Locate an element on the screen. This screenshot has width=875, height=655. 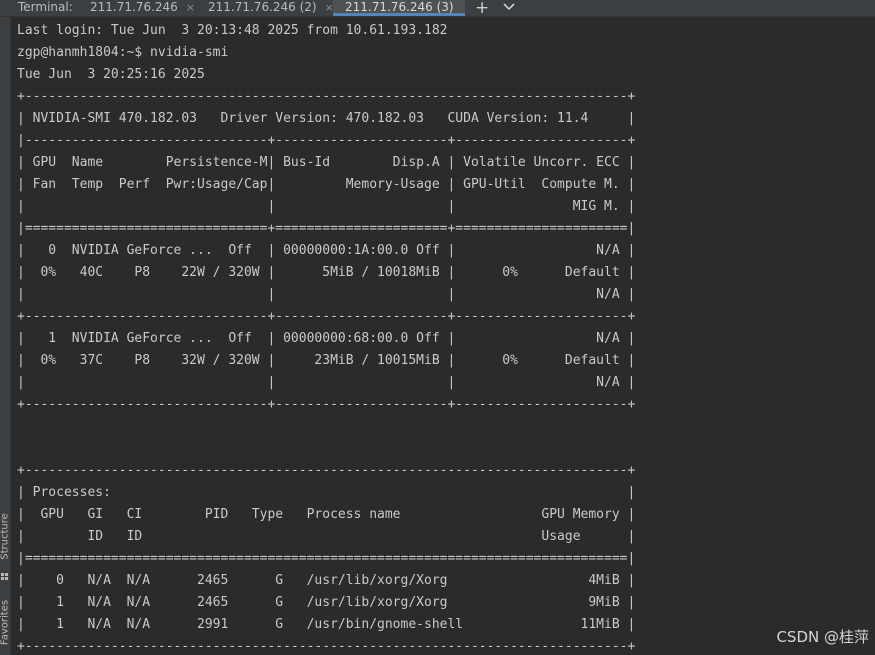
terminal-line: | ID ID Usage | is located at coordinates (326, 536).